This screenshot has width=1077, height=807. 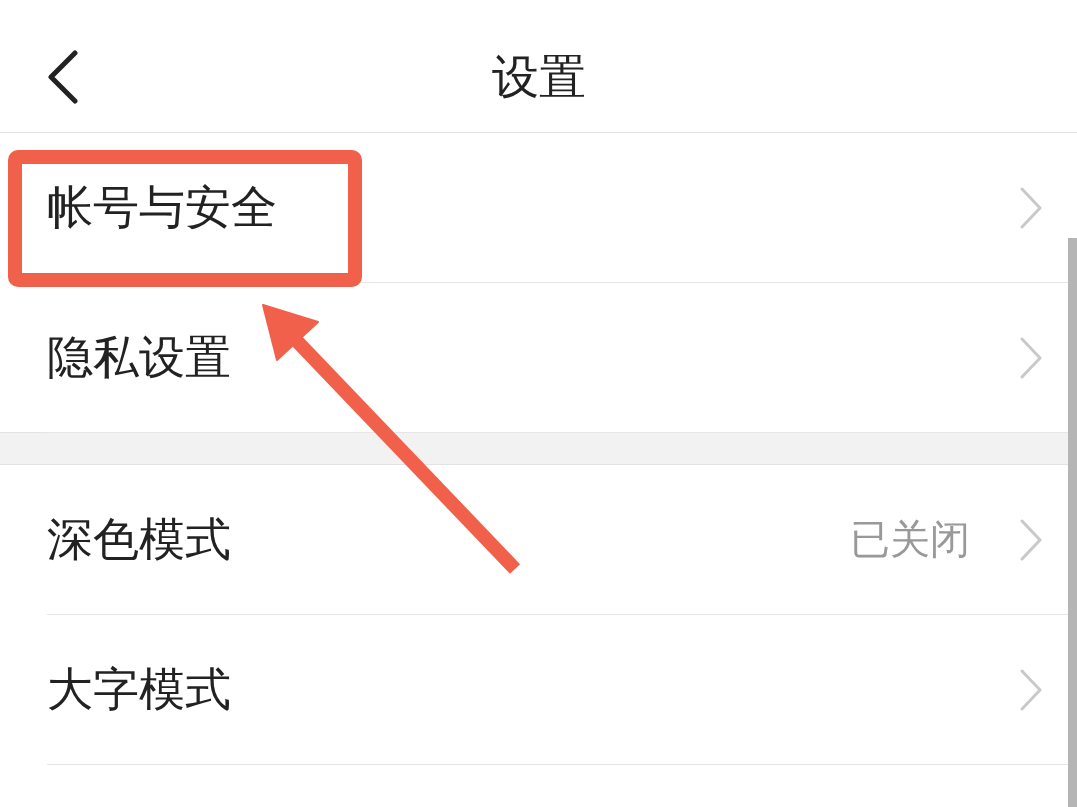 What do you see at coordinates (910, 539) in the screenshot?
I see `status-value: 已关闭` at bounding box center [910, 539].